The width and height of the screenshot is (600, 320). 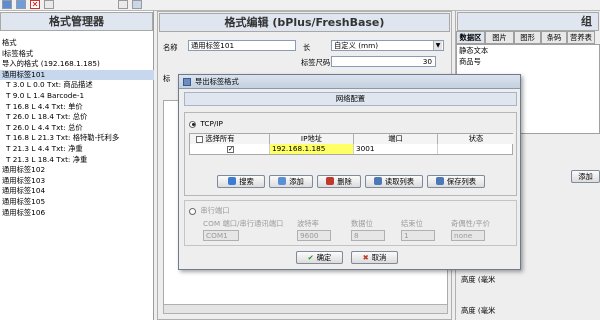 What do you see at coordinates (77, 75) in the screenshot?
I see `tree-item: 通用标签101` at bounding box center [77, 75].